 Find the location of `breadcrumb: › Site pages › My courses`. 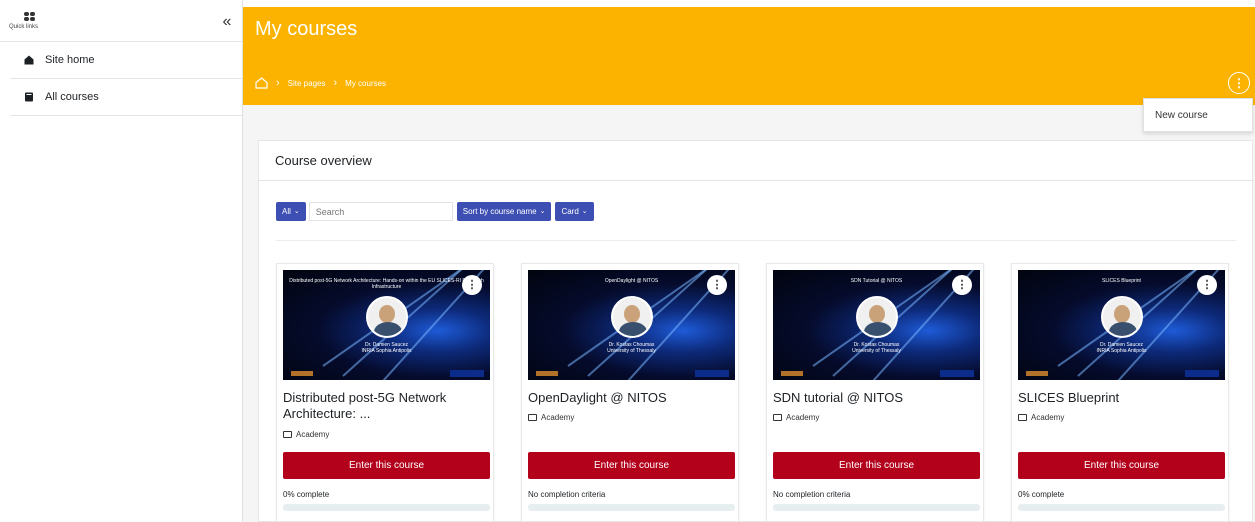

breadcrumb: › Site pages › My courses is located at coordinates (320, 83).